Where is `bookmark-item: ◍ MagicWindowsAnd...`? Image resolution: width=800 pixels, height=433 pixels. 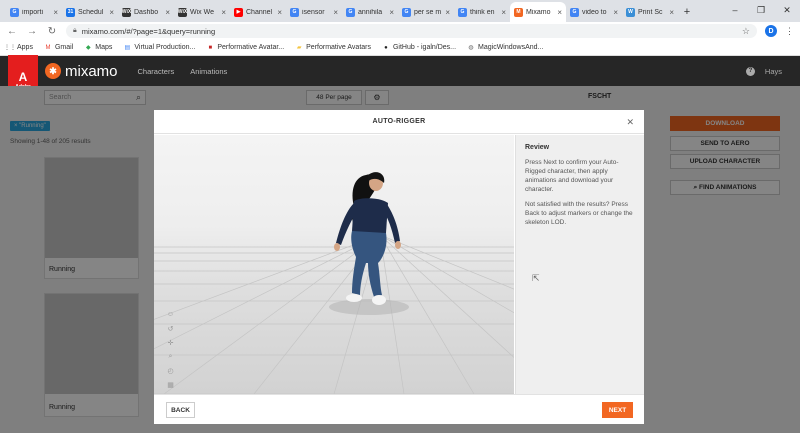 bookmark-item: ◍ MagicWindowsAnd... is located at coordinates (505, 48).